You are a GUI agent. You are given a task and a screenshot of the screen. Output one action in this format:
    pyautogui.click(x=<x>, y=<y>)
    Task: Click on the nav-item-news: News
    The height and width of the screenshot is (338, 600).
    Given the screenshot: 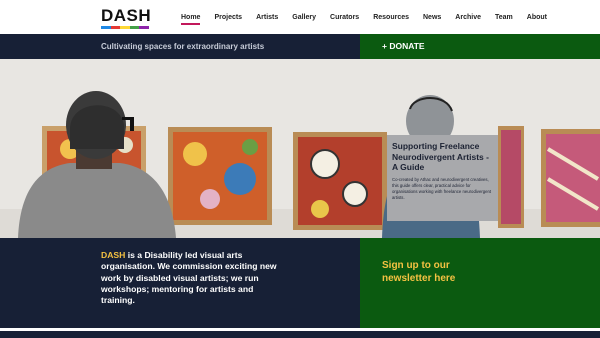 What is the action you would take?
    pyautogui.click(x=432, y=17)
    